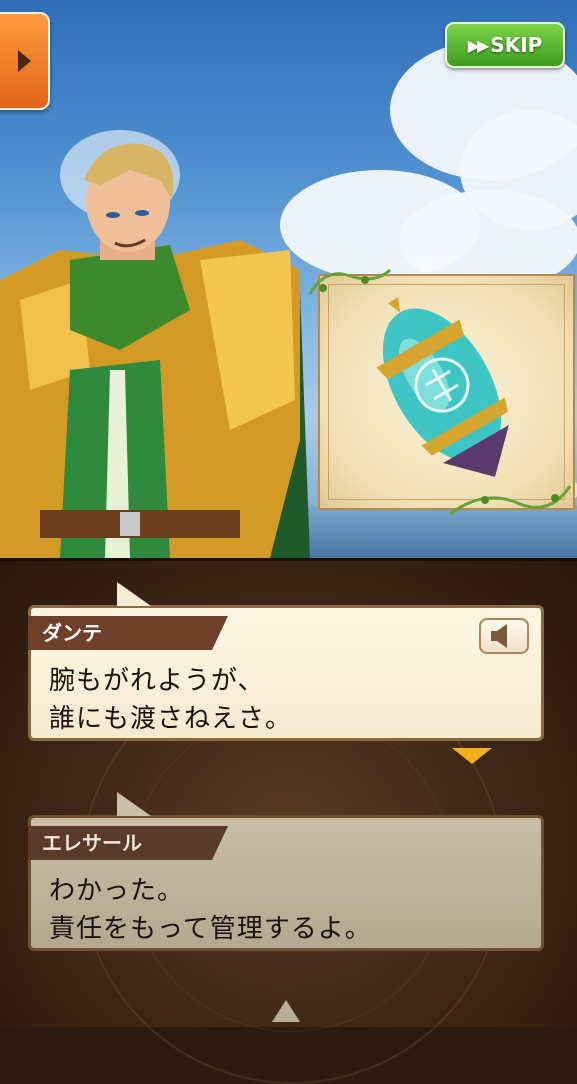  I want to click on fast-forward-icon: ▶▶, so click(478, 45).